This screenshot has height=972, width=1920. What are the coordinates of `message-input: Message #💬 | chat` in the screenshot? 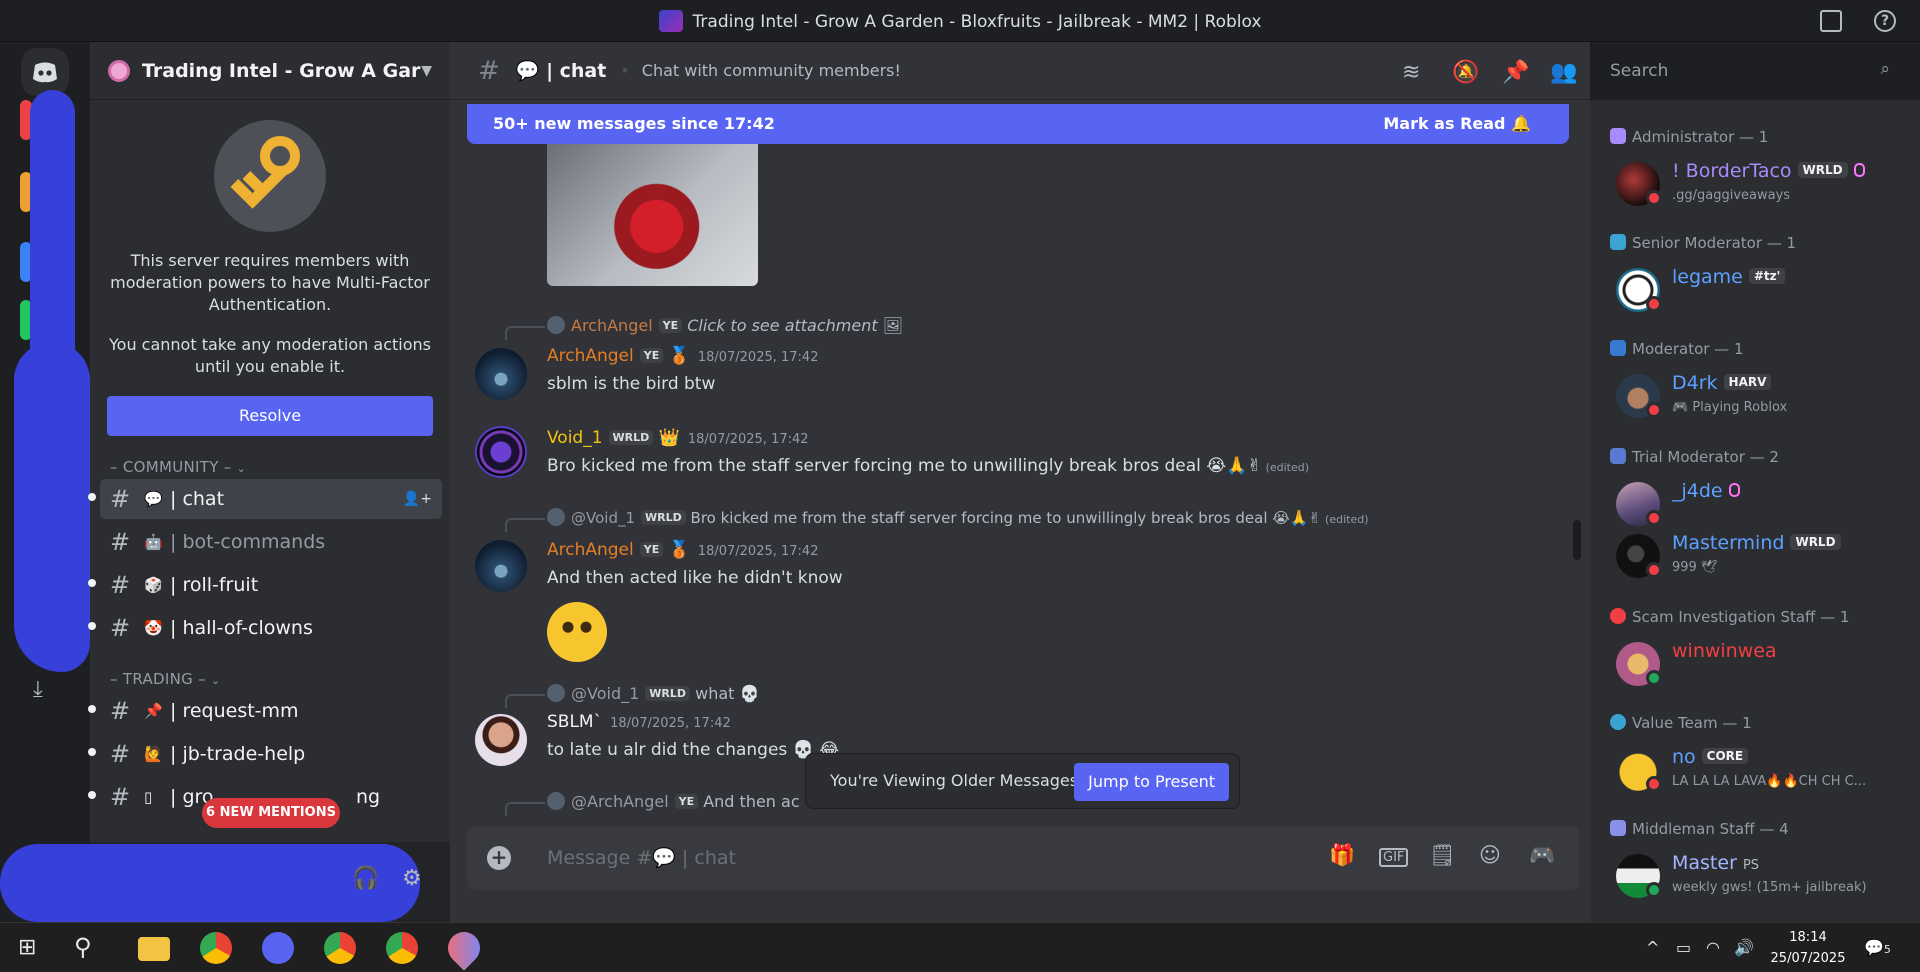 It's located at (641, 857).